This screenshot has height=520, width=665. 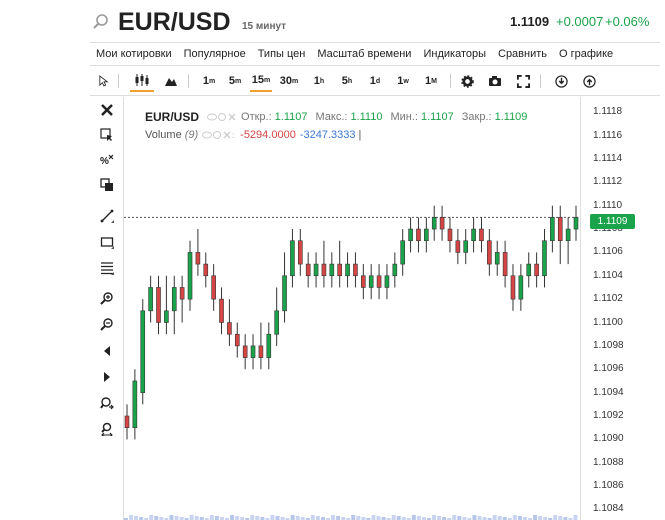 I want to click on camera-icon, so click(x=495, y=81).